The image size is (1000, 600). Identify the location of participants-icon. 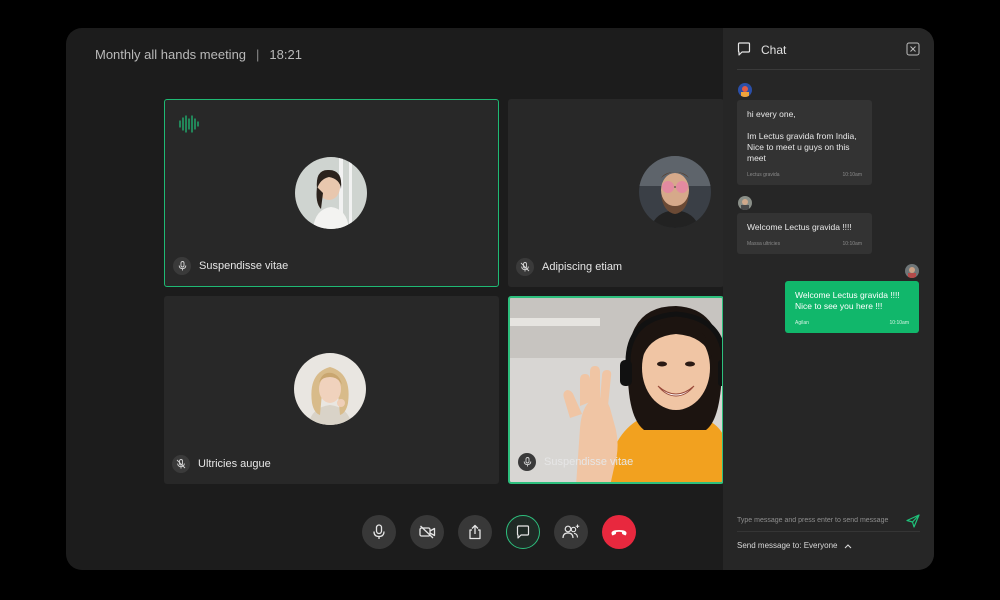
(571, 531).